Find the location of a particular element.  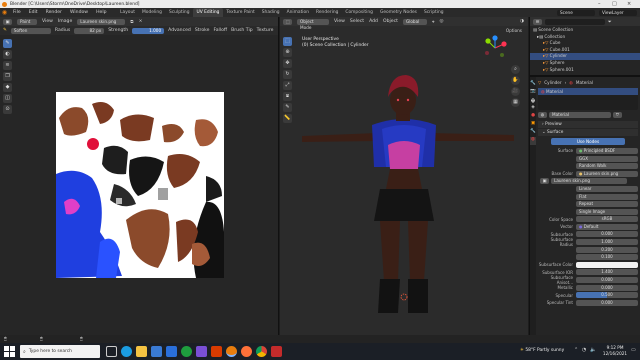

windows-start-icon is located at coordinates (9, 351).